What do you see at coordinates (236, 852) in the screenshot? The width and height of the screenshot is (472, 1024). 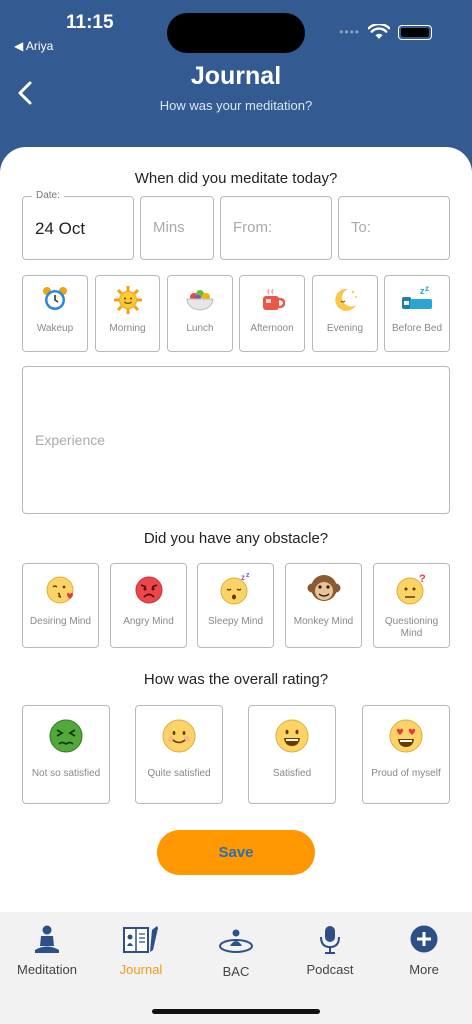 I see `save-button: Save` at bounding box center [236, 852].